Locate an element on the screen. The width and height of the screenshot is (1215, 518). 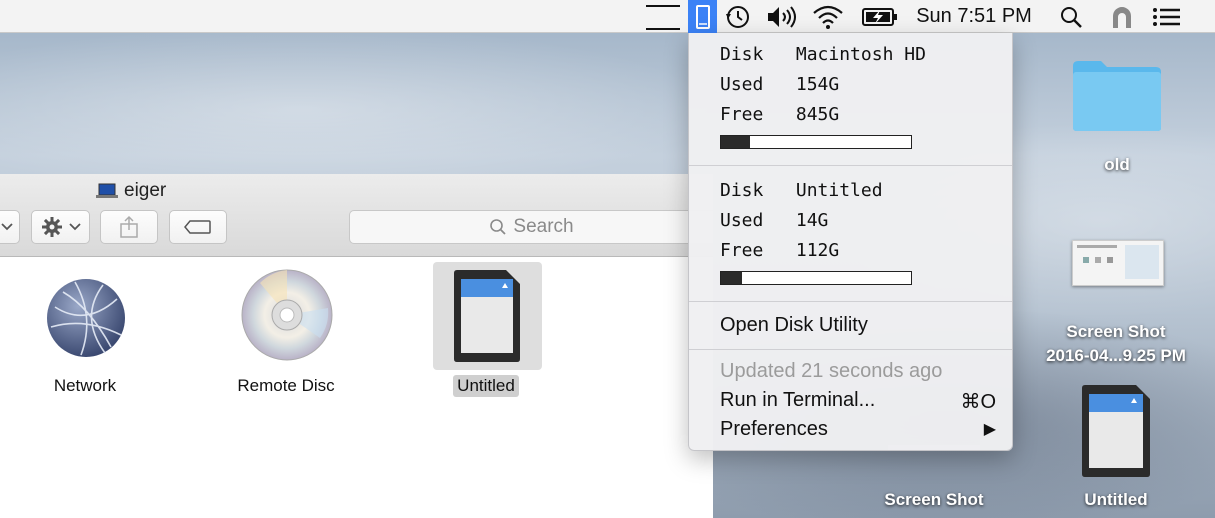
disk2-name-row: Disk Untitled is located at coordinates (801, 190).